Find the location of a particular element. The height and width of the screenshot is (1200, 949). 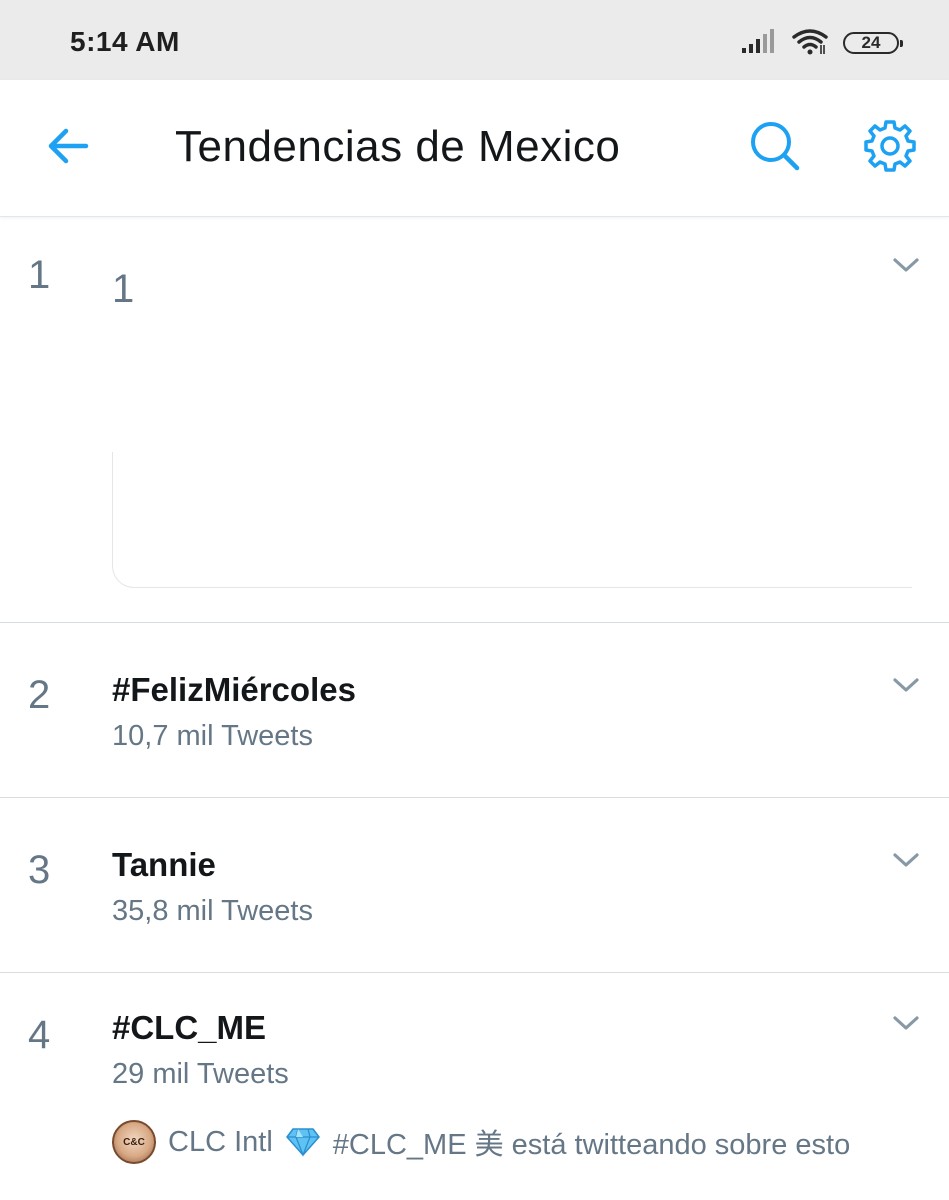

search-icon is located at coordinates (775, 148).